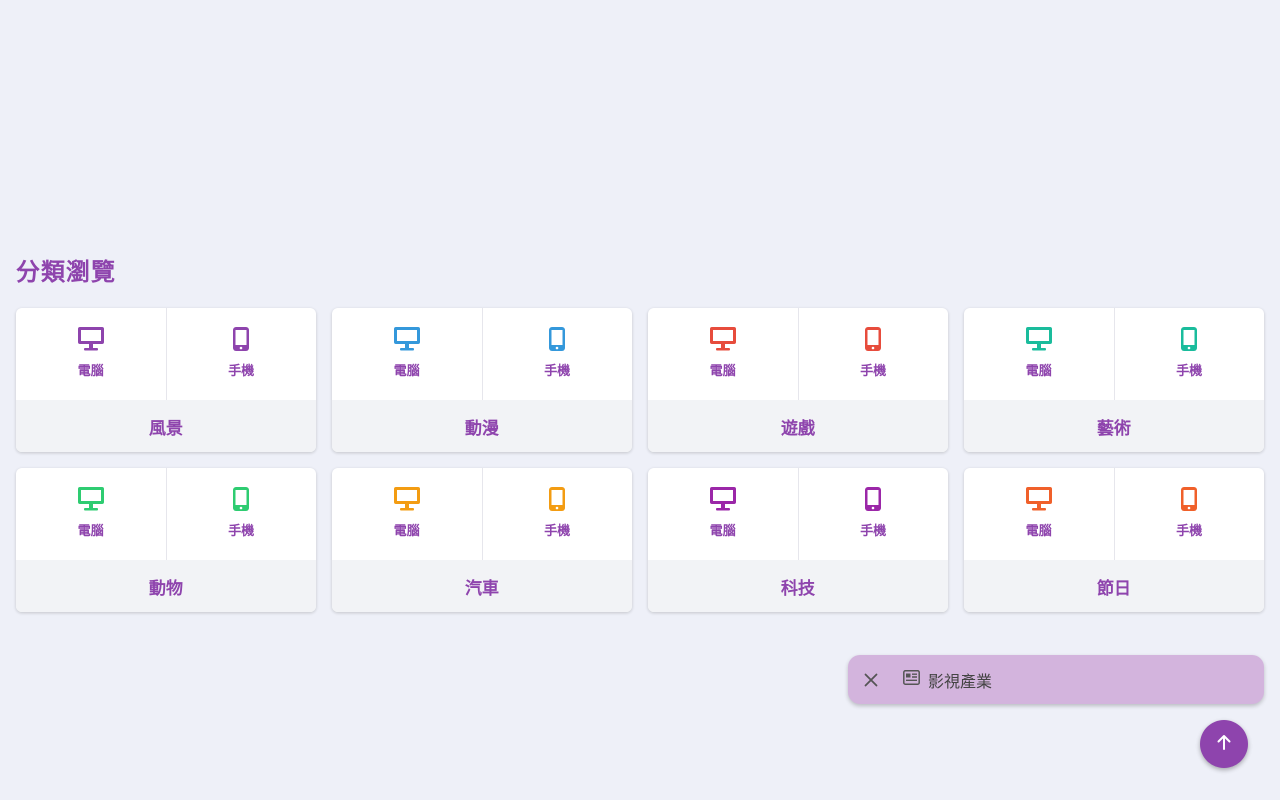 This screenshot has width=1280, height=800. Describe the element at coordinates (482, 586) in the screenshot. I see `category-name: 汽車` at that location.